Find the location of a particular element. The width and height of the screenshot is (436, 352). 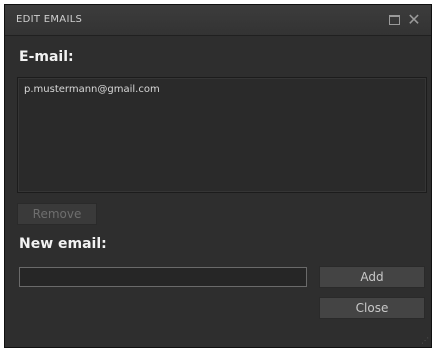

new-email-label: New email: is located at coordinates (63, 244).